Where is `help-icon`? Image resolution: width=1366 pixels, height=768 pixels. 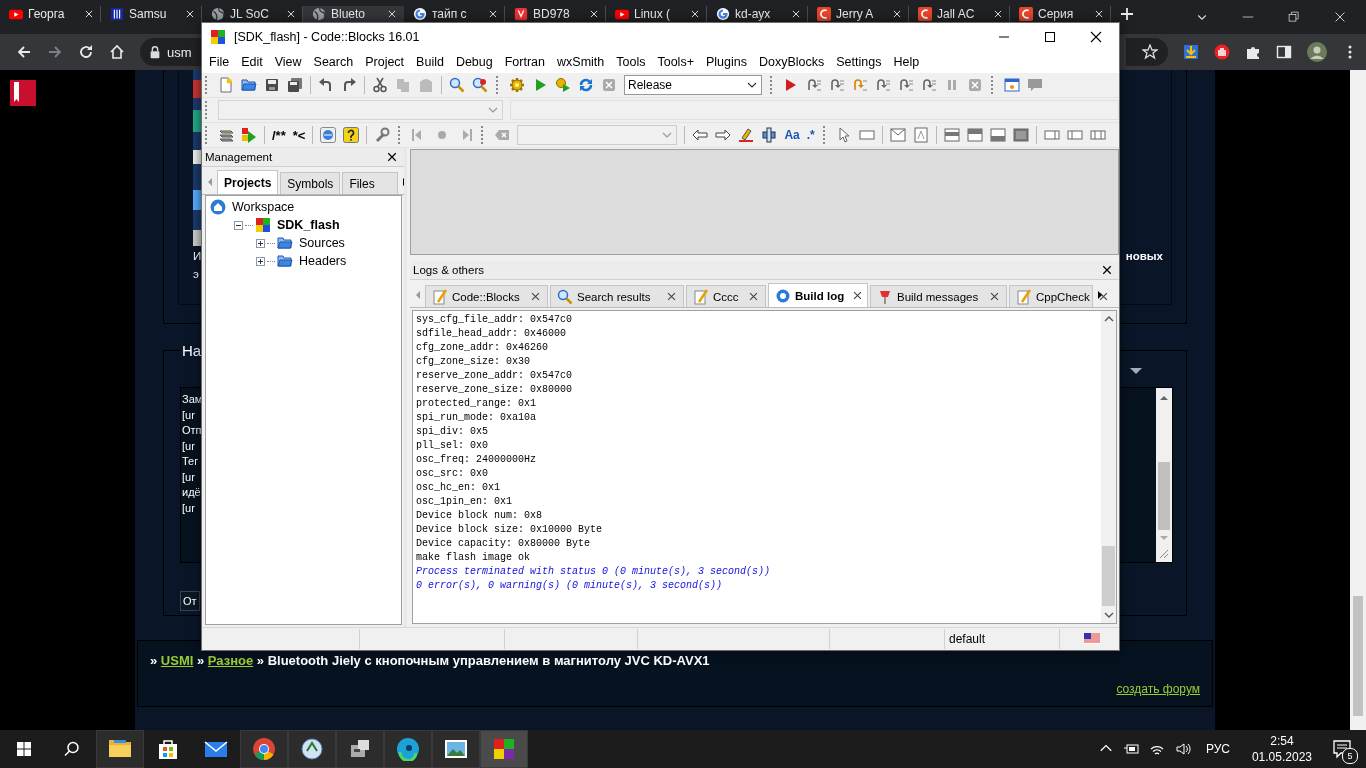
help-icon is located at coordinates (351, 135).